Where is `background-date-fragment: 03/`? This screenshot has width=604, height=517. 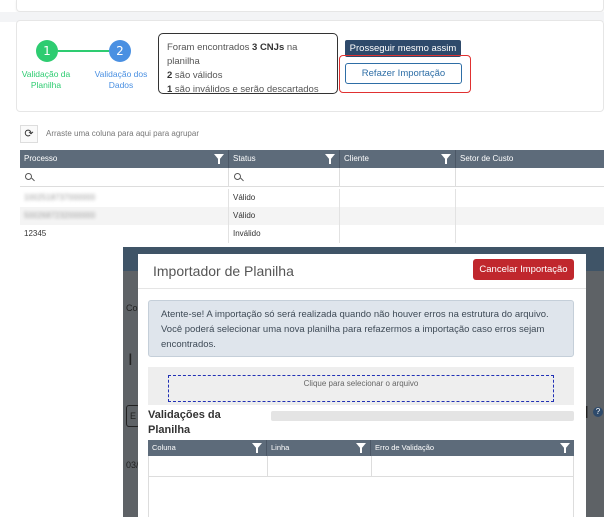 background-date-fragment: 03/ is located at coordinates (132, 465).